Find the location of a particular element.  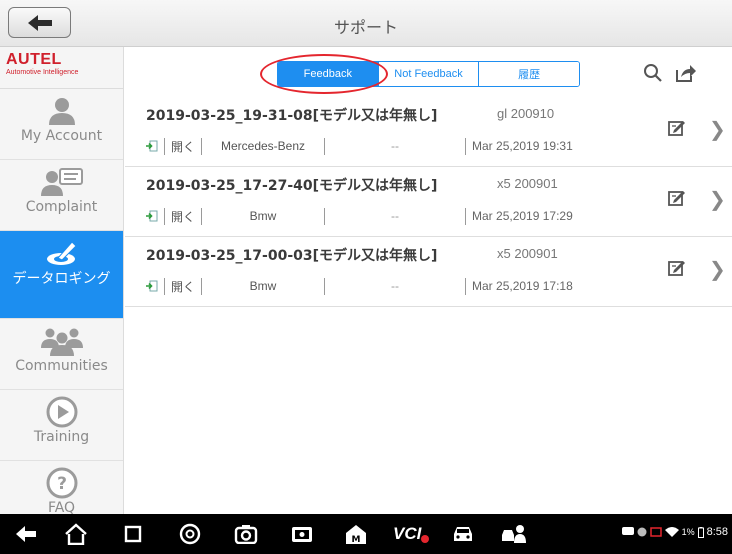

back-icon is located at coordinates (26, 534).